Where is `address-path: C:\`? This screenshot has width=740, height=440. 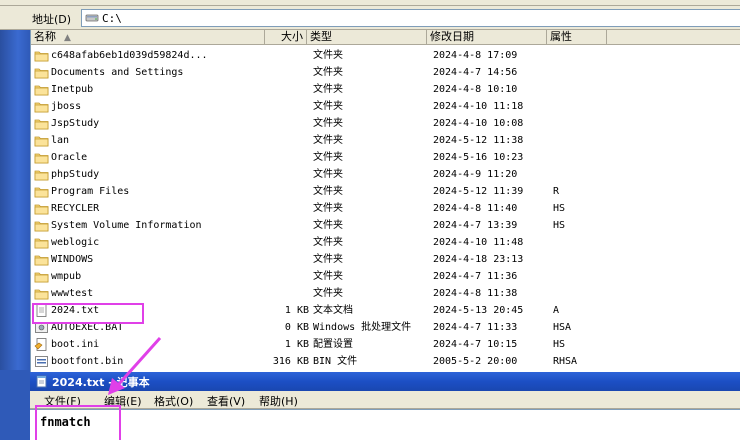
address-path: C:\ is located at coordinates (112, 18).